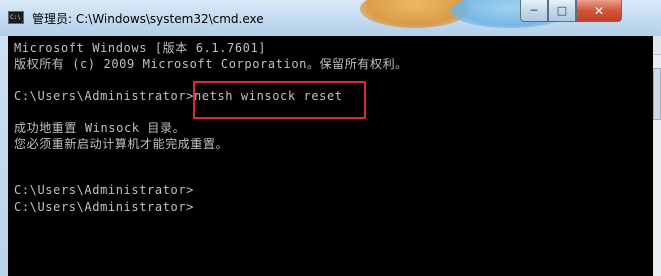 This screenshot has width=661, height=276. What do you see at coordinates (16, 17) in the screenshot?
I see `cmd-window-icon: C:\` at bounding box center [16, 17].